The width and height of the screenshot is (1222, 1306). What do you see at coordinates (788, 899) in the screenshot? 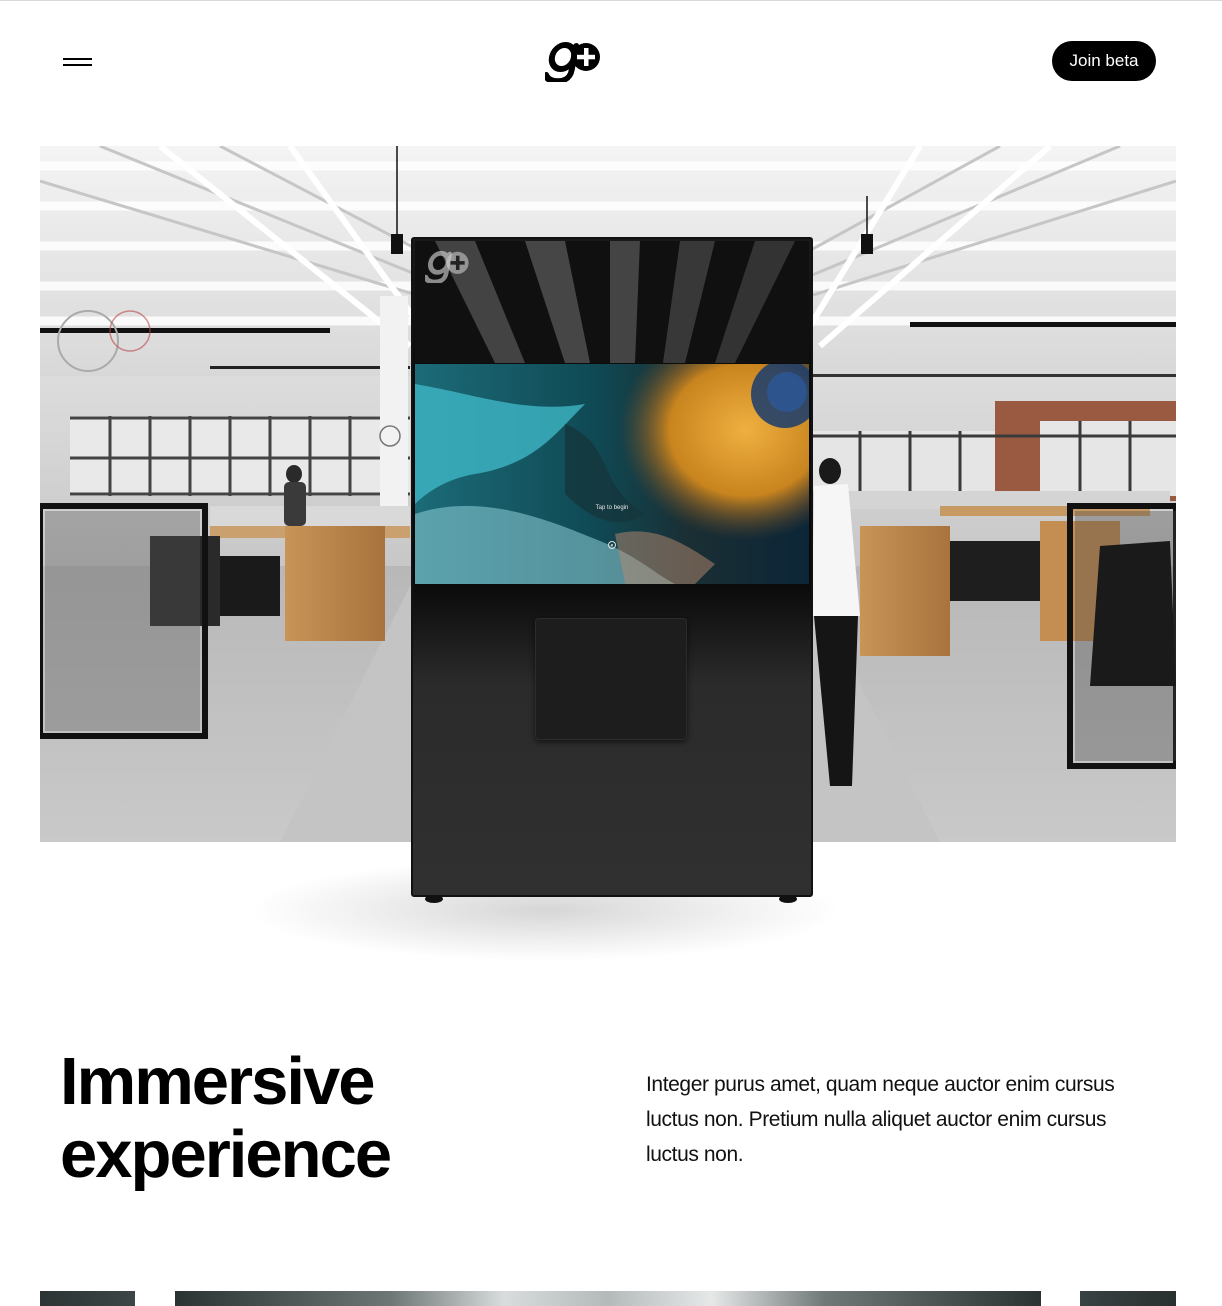
I see `kiosk-foot-right` at bounding box center [788, 899].